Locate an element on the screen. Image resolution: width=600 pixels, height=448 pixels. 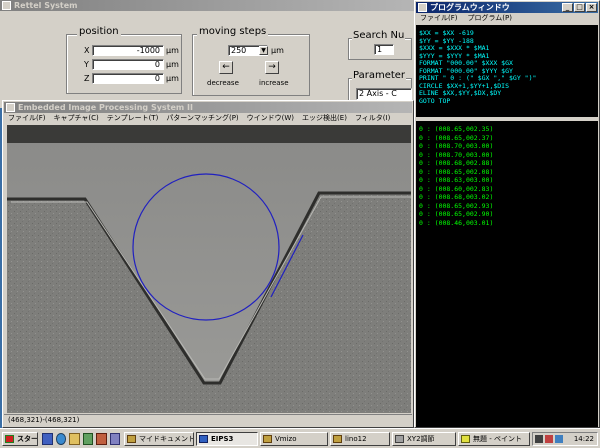
output-line: 0 : (008.60,002.83) is located at coordinates (456, 188).